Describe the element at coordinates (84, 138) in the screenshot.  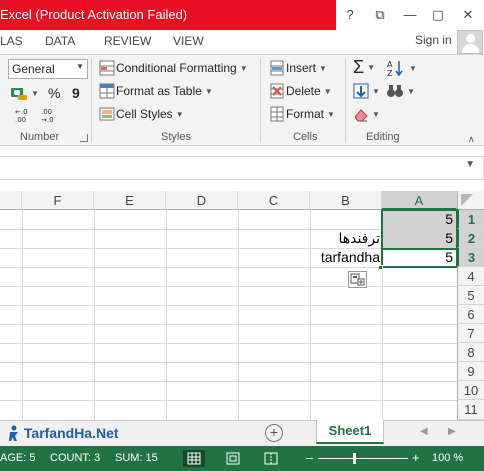
I see `number-dialog-launcher-icon` at that location.